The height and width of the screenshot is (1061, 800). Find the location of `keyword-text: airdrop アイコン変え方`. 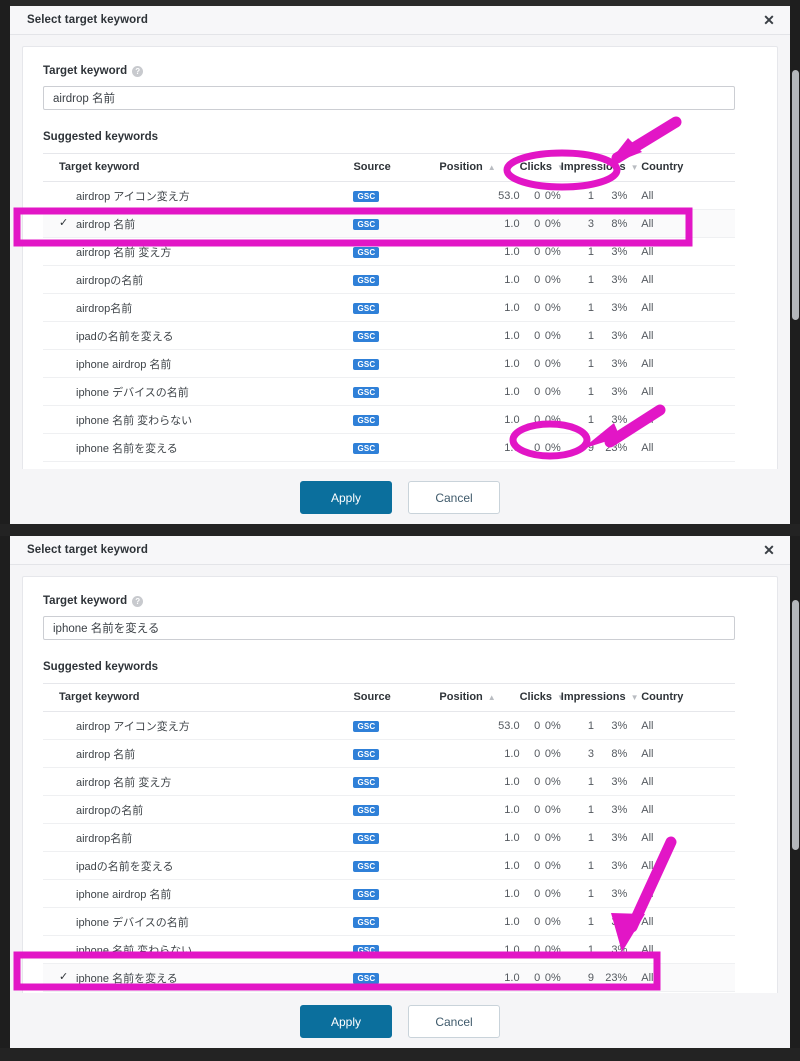

keyword-text: airdrop アイコン変え方 is located at coordinates (133, 196).